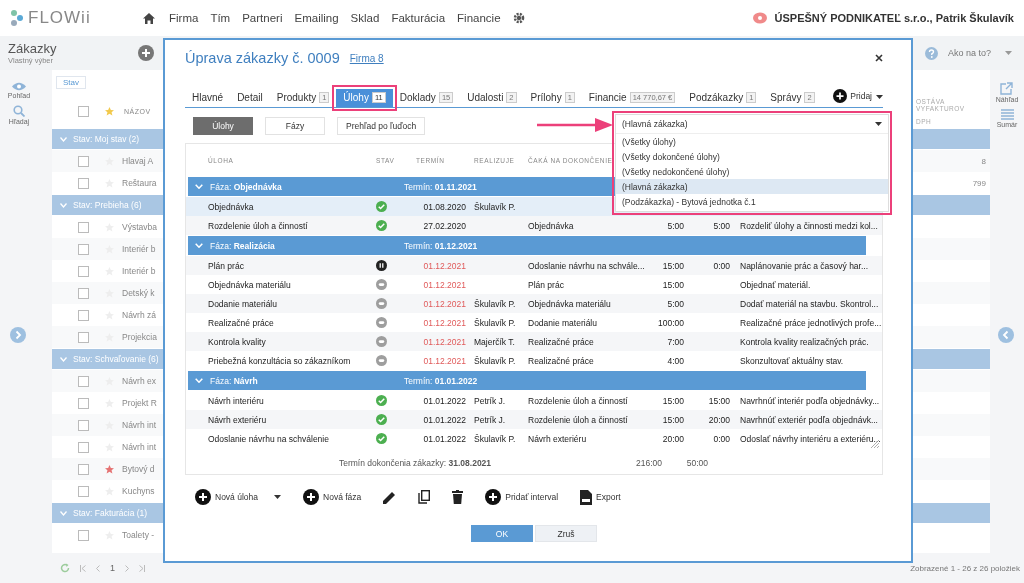 The image size is (1024, 583). What do you see at coordinates (208, 99) in the screenshot?
I see `tab: Hlavné` at bounding box center [208, 99].